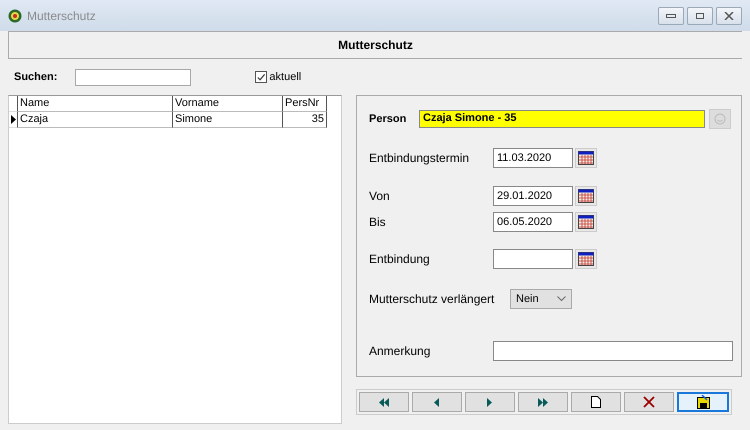 Image resolution: width=750 pixels, height=430 pixels. Describe the element at coordinates (133, 77) in the screenshot. I see `search-field` at that location.